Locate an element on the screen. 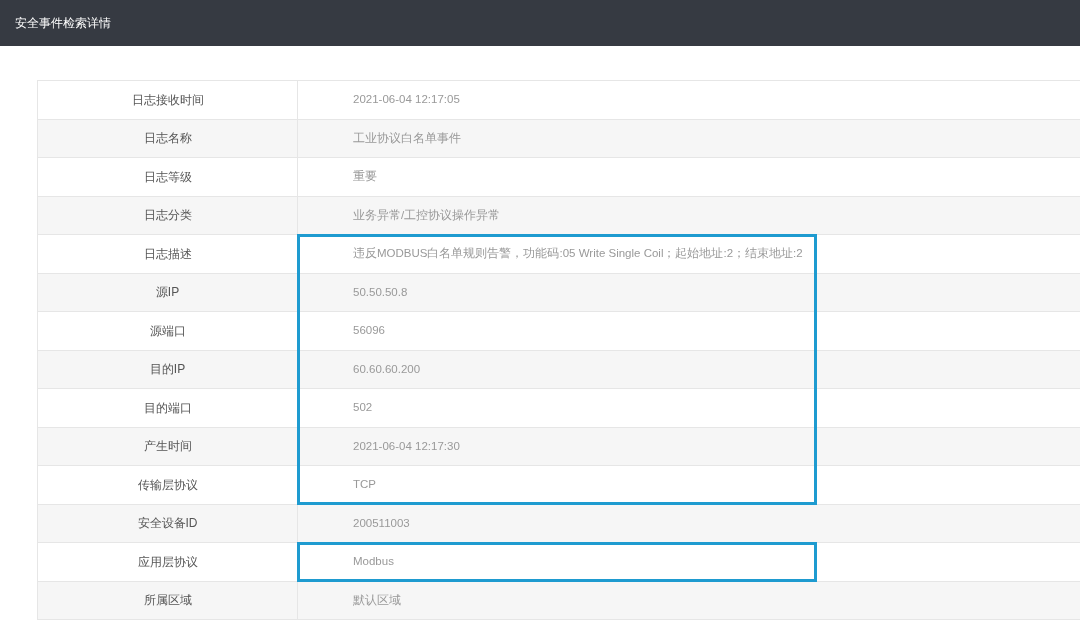 The image size is (1080, 622). field-label: 传输层协议 is located at coordinates (168, 485).